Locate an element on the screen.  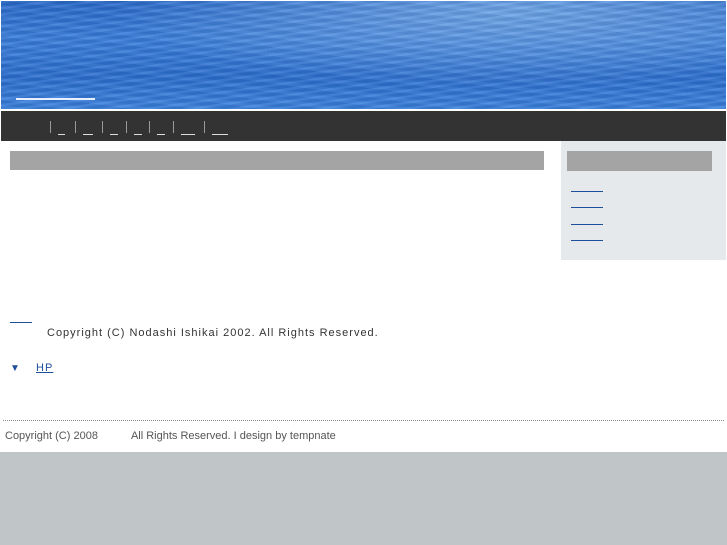
triangle-down-icon: ▼ is located at coordinates (15, 368).